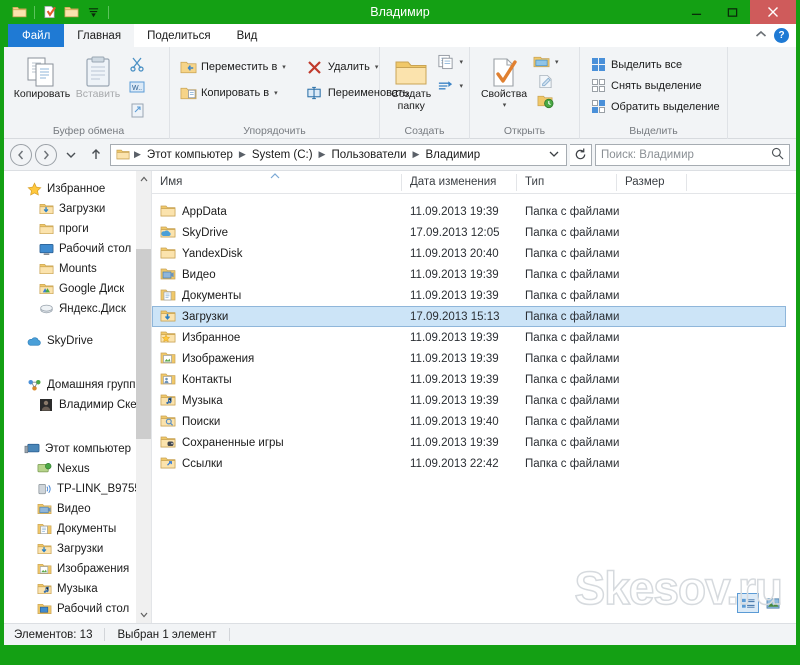 The width and height of the screenshot is (800, 665). I want to click on easy-access-button: ▾, so click(449, 86).